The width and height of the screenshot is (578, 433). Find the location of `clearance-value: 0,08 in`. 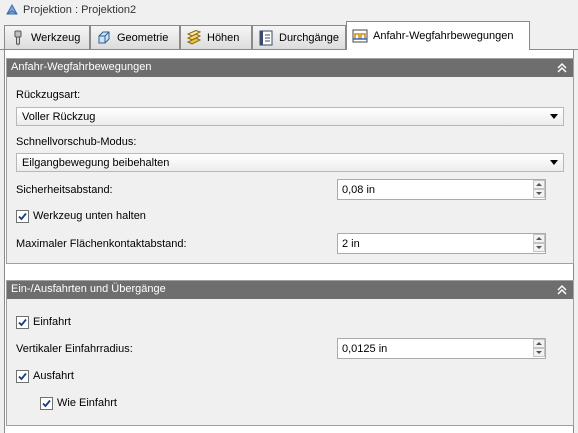

clearance-value: 0,08 in is located at coordinates (359, 190).